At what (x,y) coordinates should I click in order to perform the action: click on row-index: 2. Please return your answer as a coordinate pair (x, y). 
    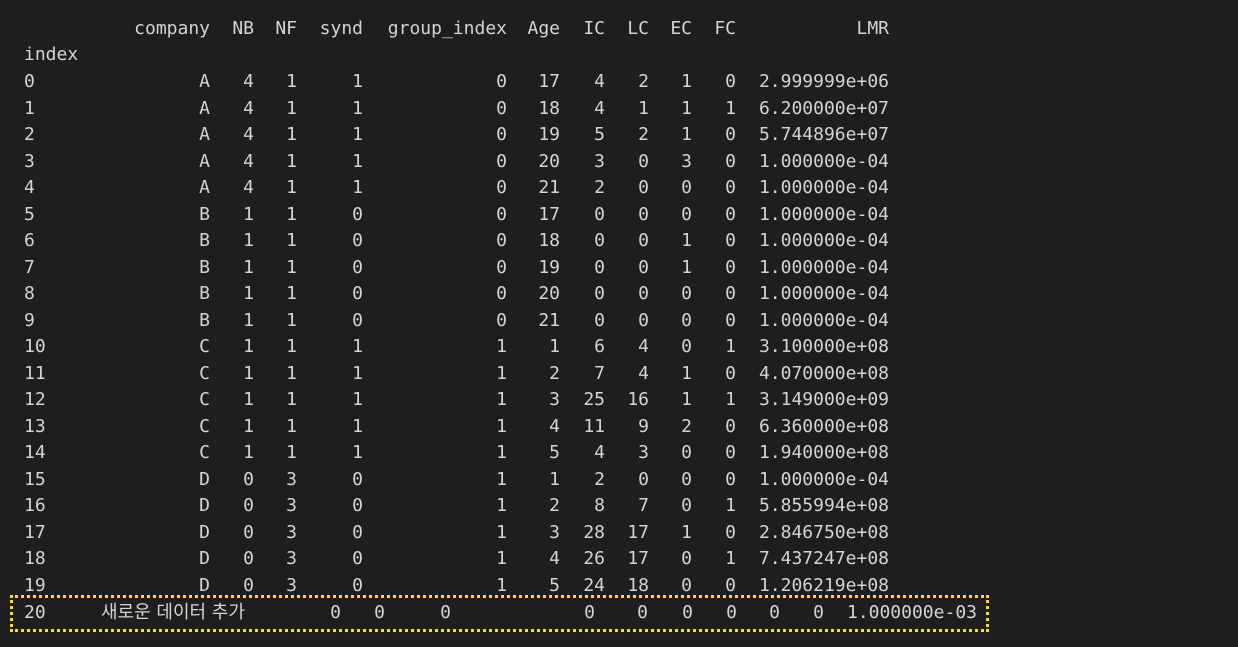
    Looking at the image, I should click on (29, 134).